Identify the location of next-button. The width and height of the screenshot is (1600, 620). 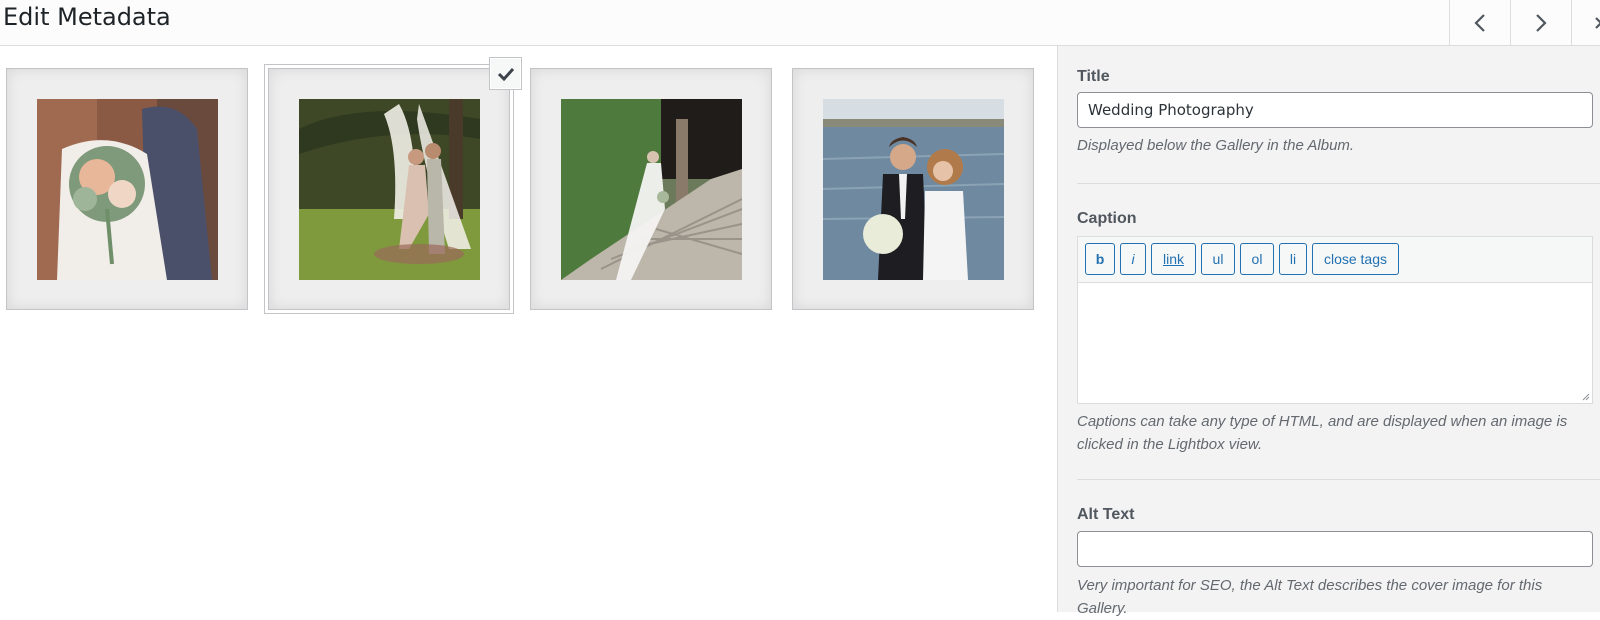
(1540, 23).